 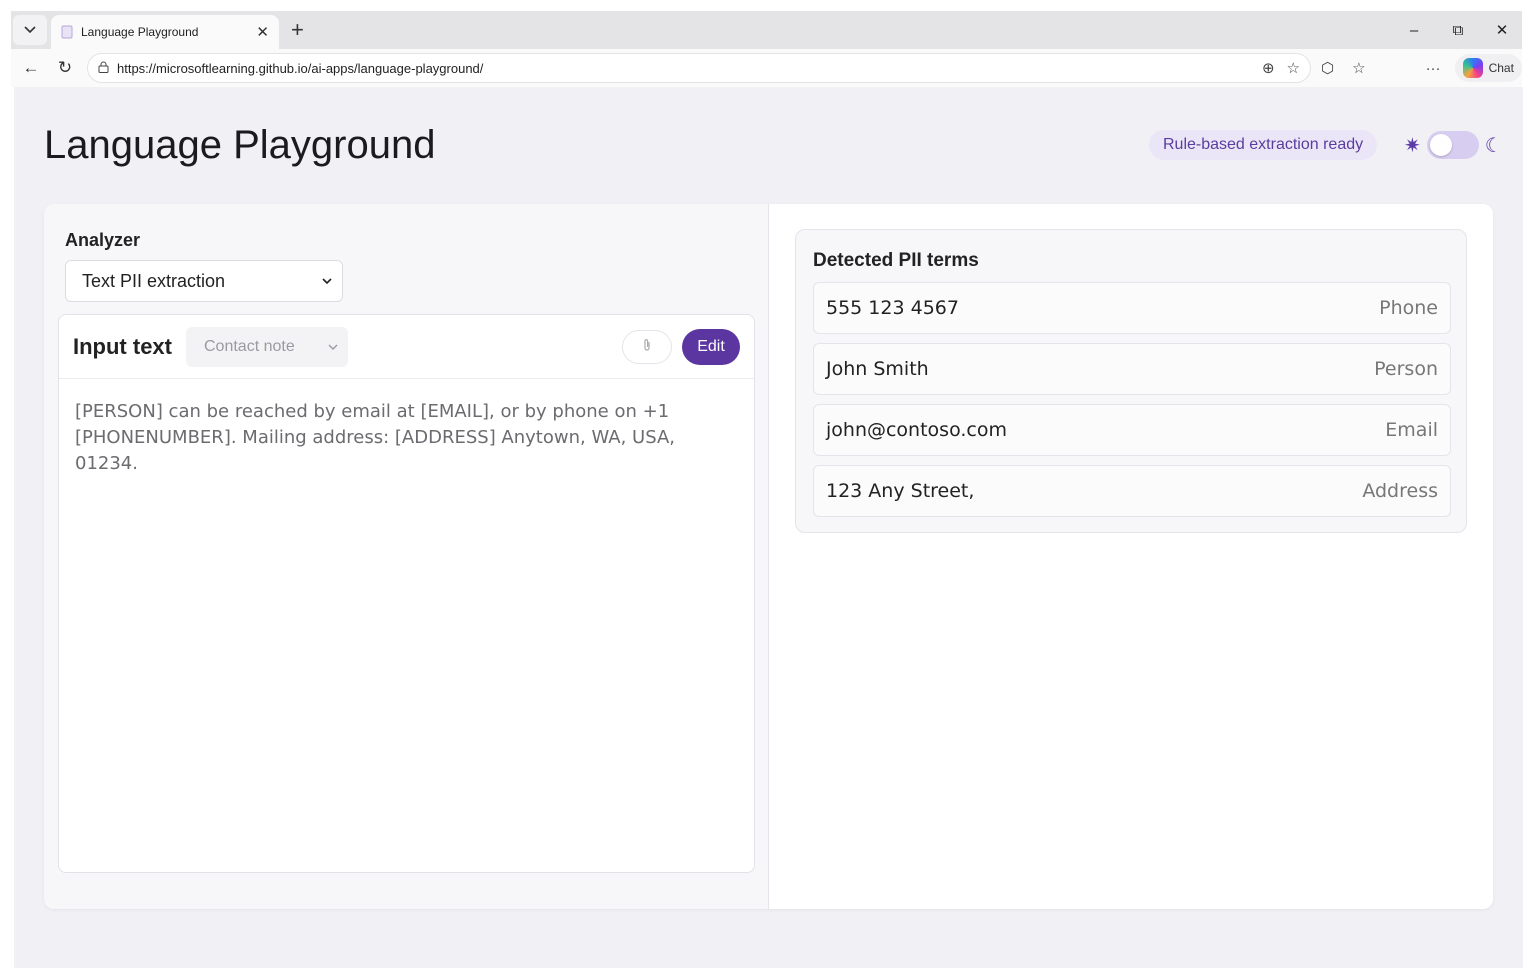 What do you see at coordinates (1132, 491) in the screenshot?
I see `list-item: 123 Any Street, Address` at bounding box center [1132, 491].